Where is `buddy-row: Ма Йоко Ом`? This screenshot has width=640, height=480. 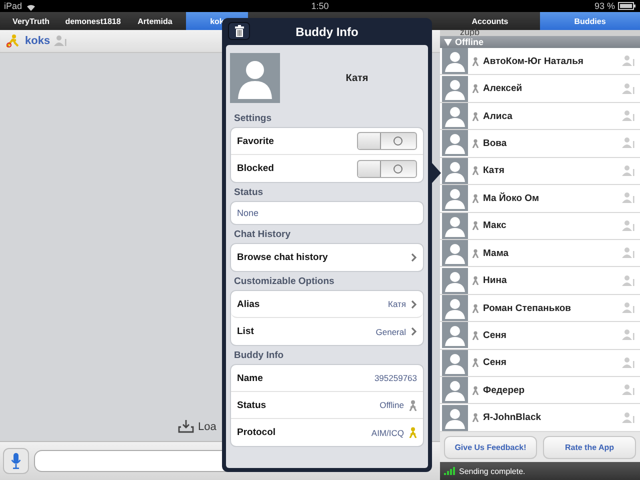
buddy-row: Ма Йоко Ом is located at coordinates (540, 199).